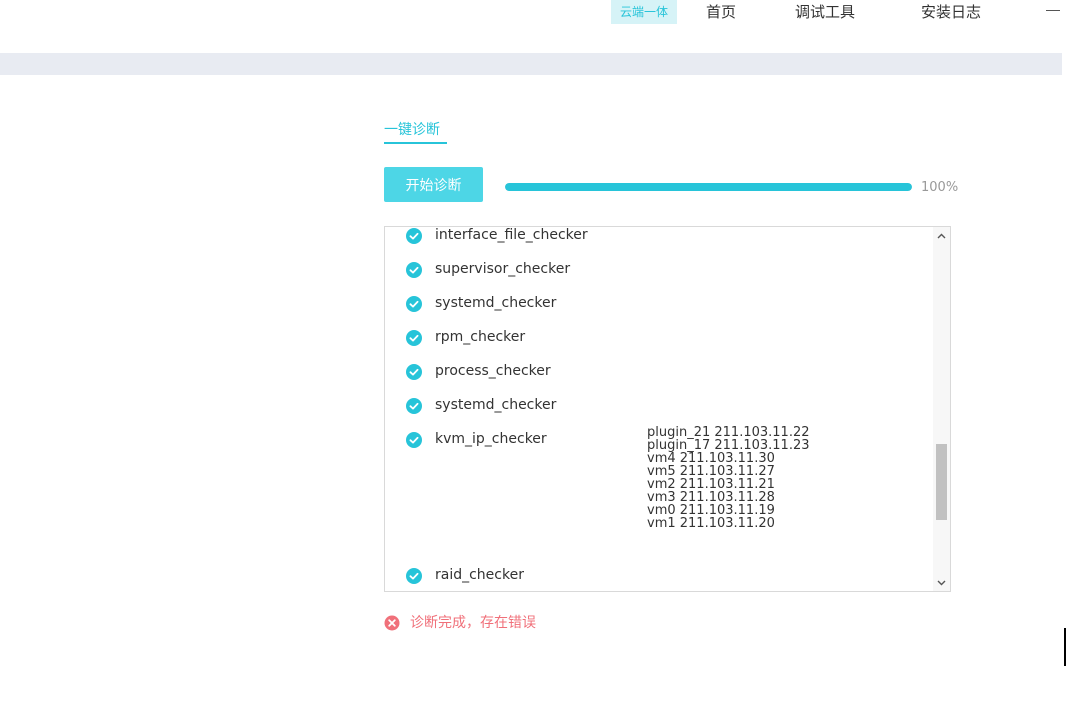 Image resolution: width=1082 pixels, height=710 pixels. I want to click on nav-home-link: 首页, so click(721, 12).